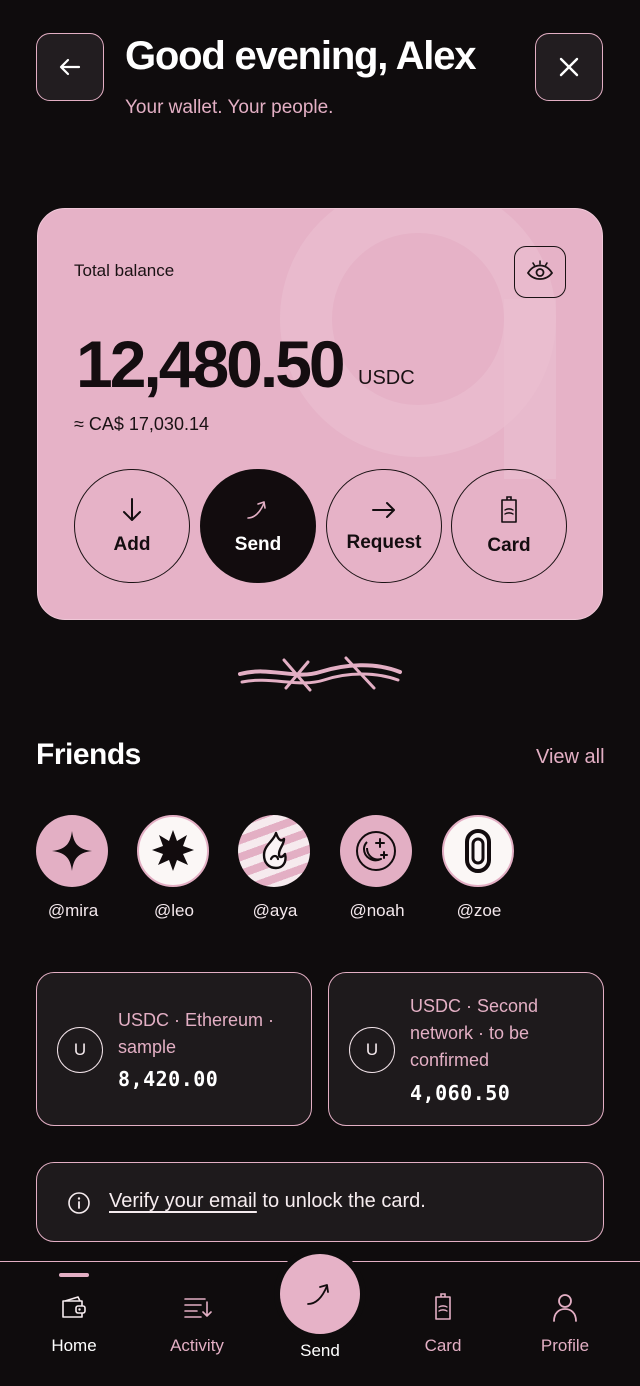 The image size is (640, 1386). Describe the element at coordinates (320, 1350) in the screenshot. I see `tab-label-send: Send` at that location.